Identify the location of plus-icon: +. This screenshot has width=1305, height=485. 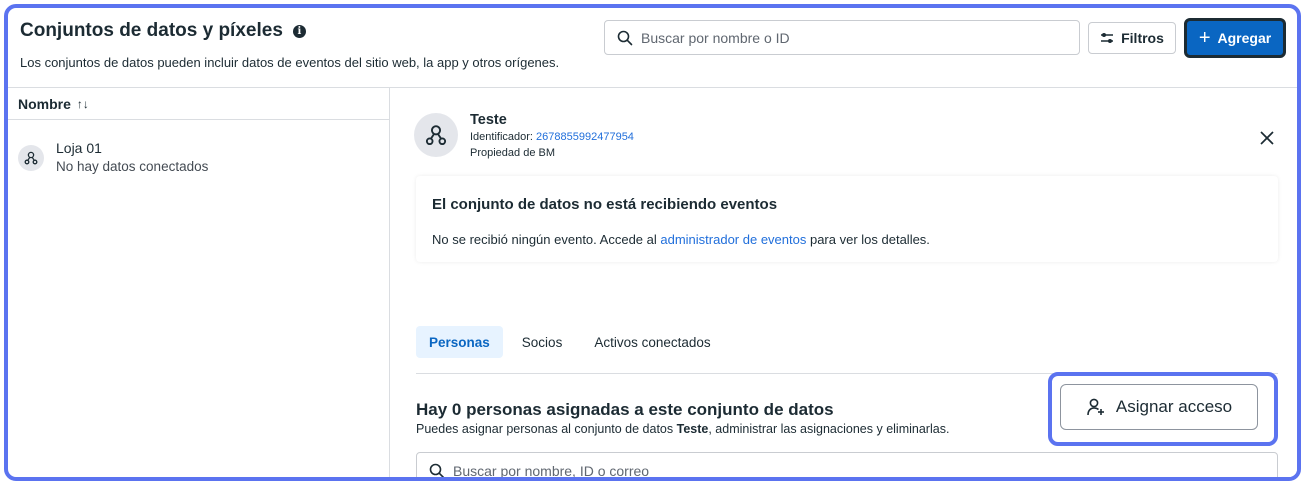
(1204, 38).